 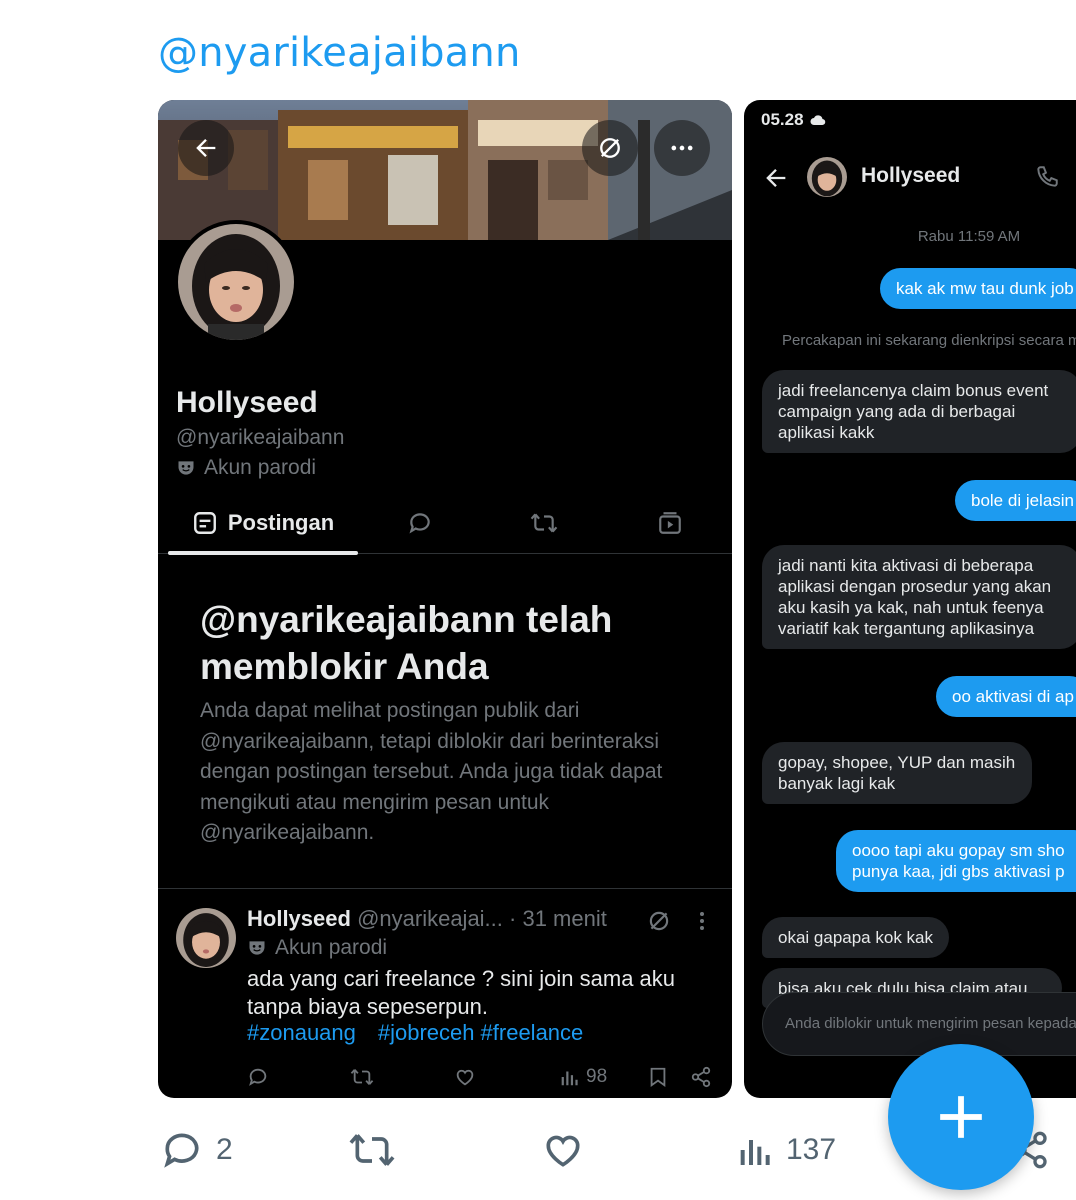 I want to click on post-parody-badge: Akun parodi, so click(x=317, y=948).